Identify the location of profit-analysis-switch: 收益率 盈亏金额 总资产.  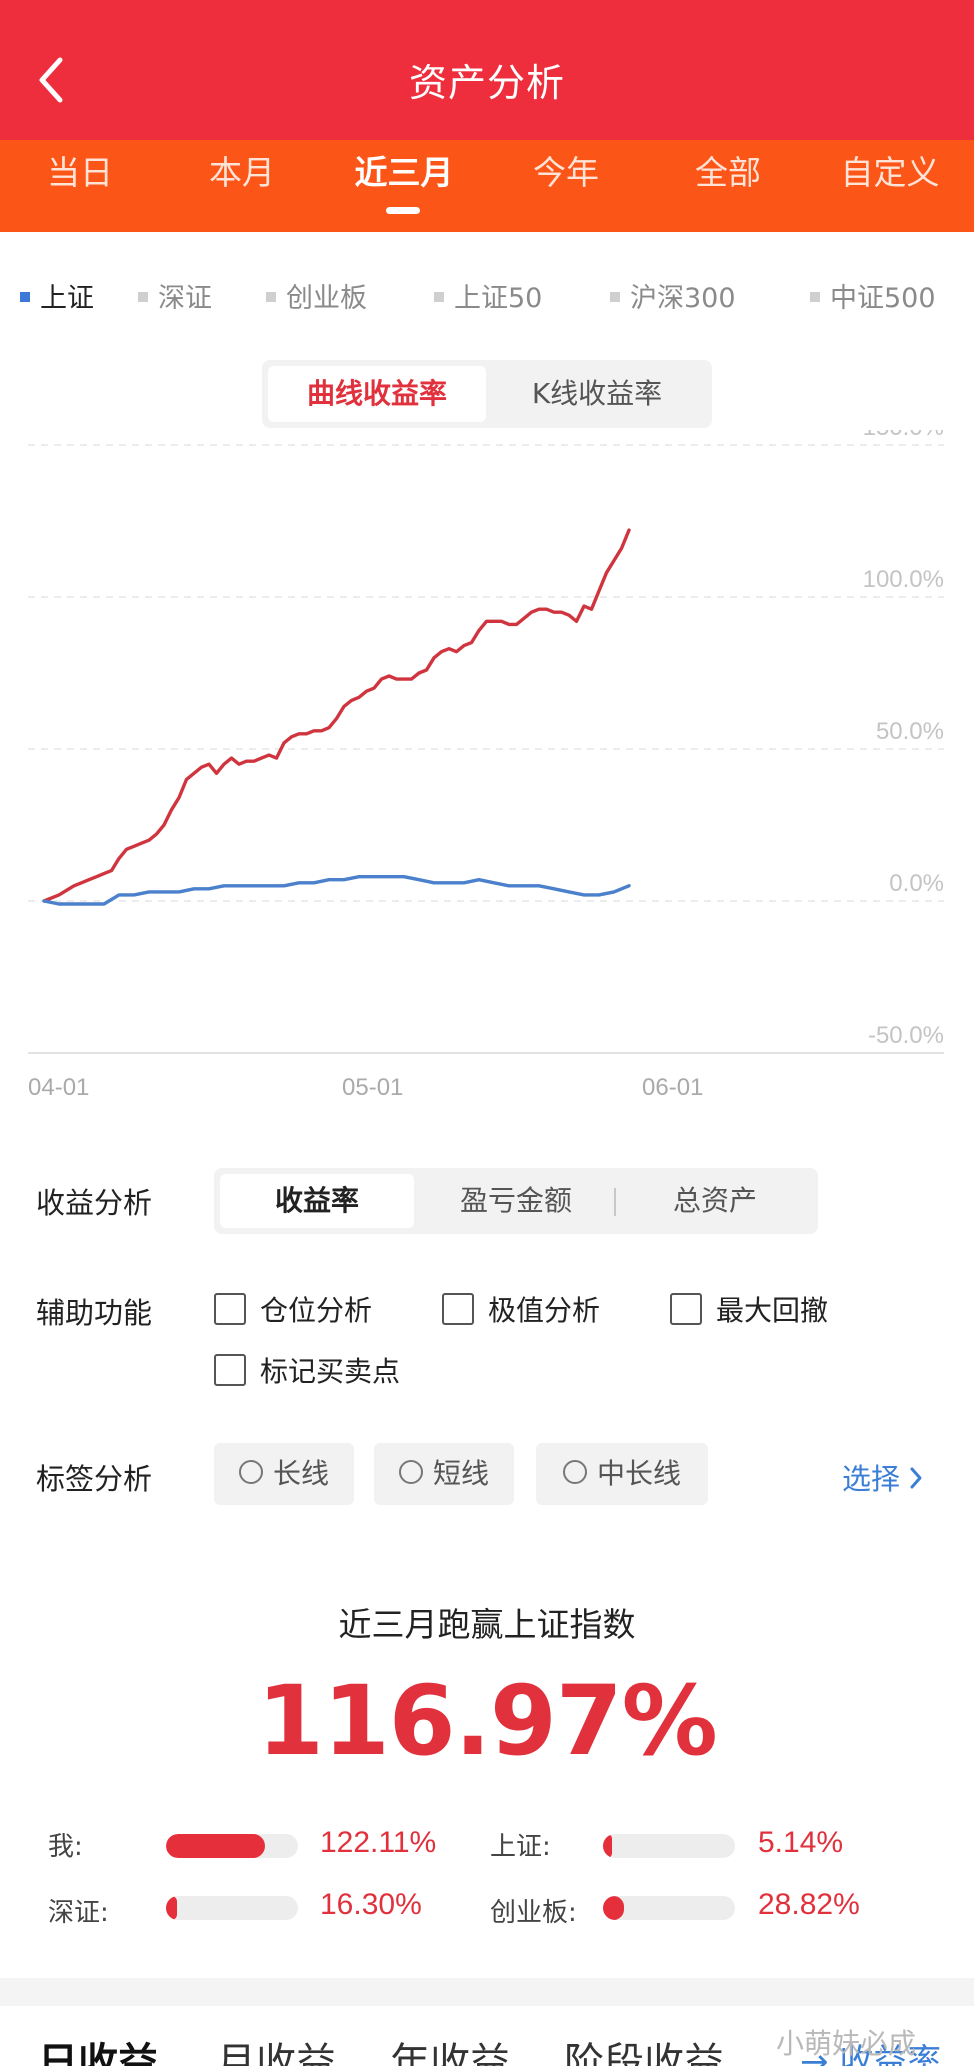
(516, 1201).